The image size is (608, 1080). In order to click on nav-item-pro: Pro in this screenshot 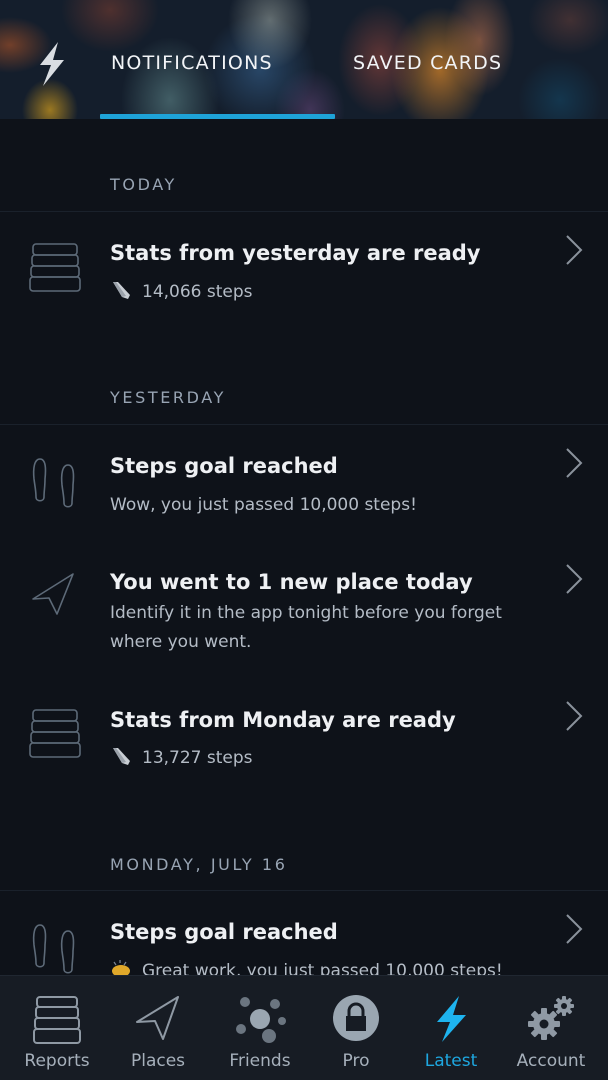, I will do `click(356, 1028)`.